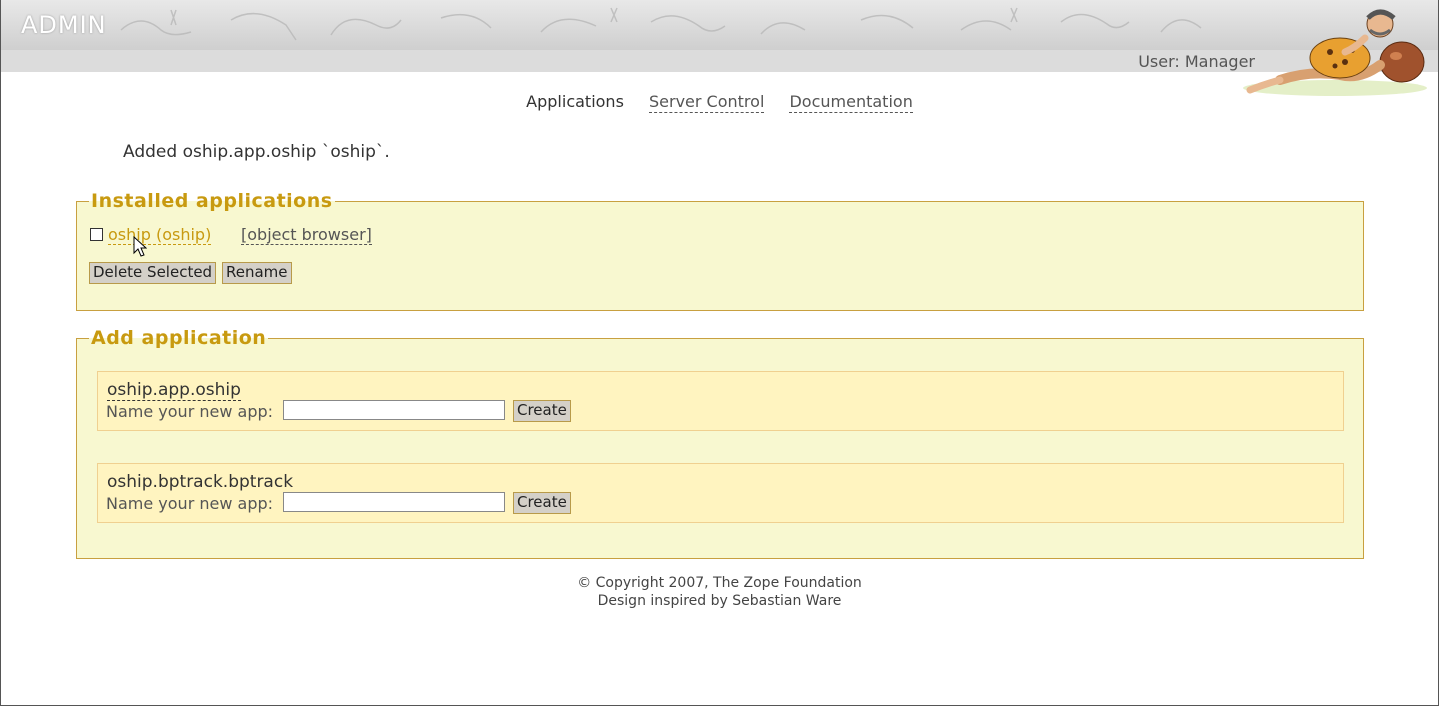 The image size is (1439, 707). Describe the element at coordinates (64, 25) in the screenshot. I see `admin-logo: ADMIN` at that location.